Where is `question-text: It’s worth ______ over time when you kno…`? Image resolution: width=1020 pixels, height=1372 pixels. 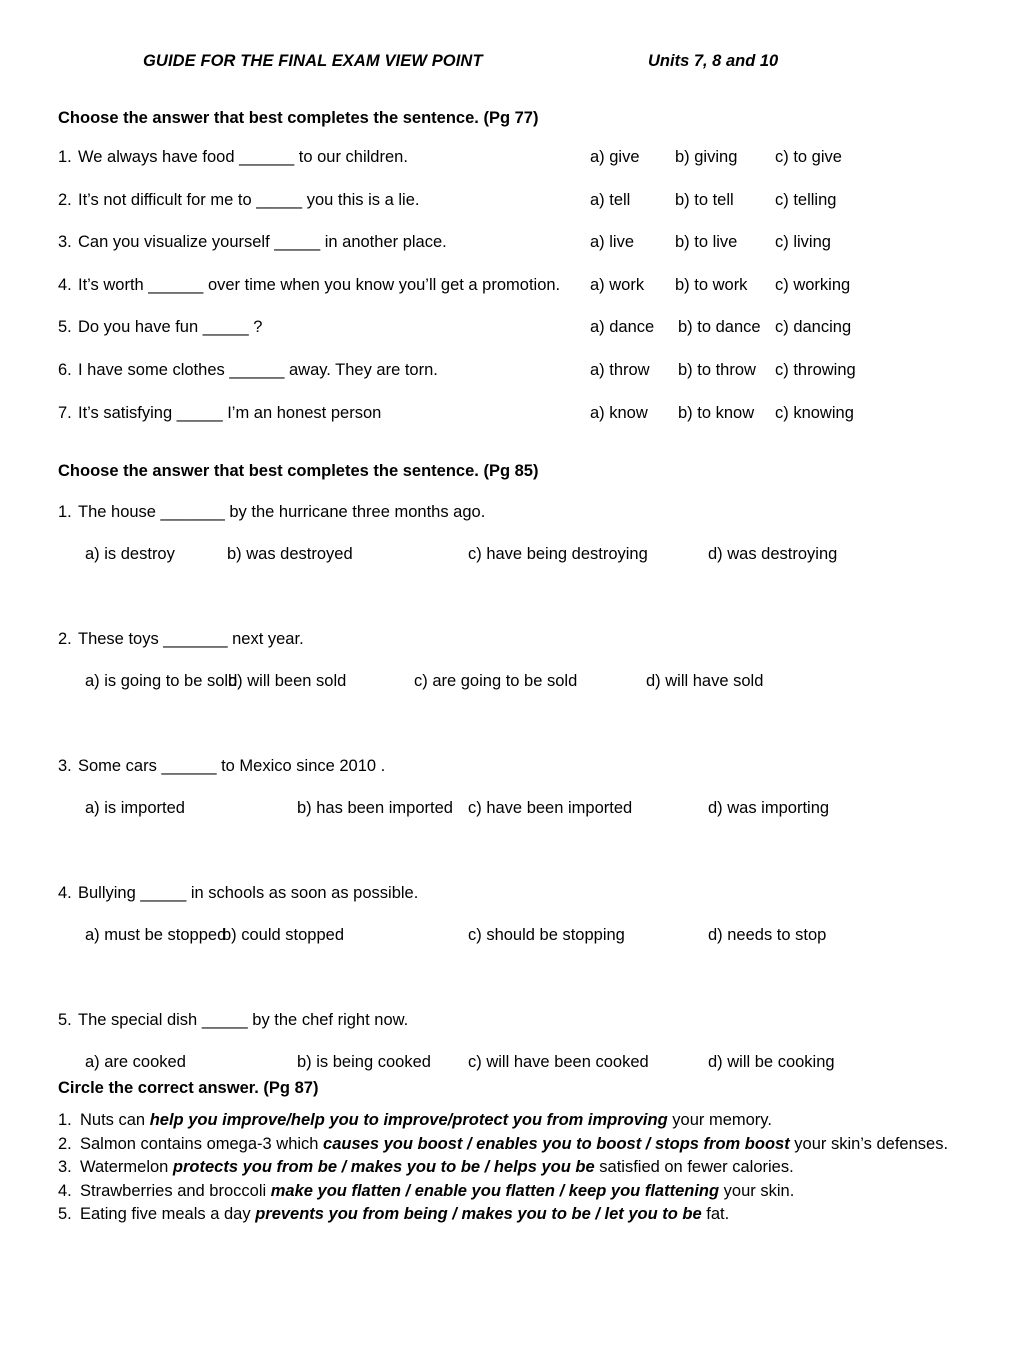 question-text: It’s worth ______ over time when you kno… is located at coordinates (319, 284).